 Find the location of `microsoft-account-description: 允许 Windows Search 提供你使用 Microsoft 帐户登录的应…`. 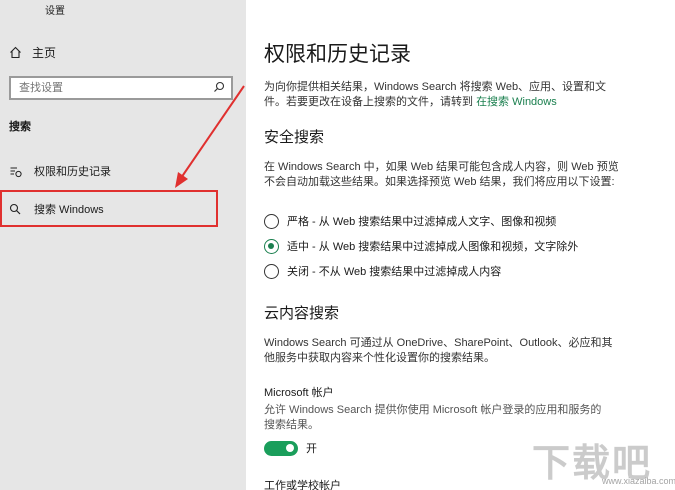

microsoft-account-description: 允许 Windows Search 提供你使用 Microsoft 帐户登录的应… is located at coordinates (433, 417).